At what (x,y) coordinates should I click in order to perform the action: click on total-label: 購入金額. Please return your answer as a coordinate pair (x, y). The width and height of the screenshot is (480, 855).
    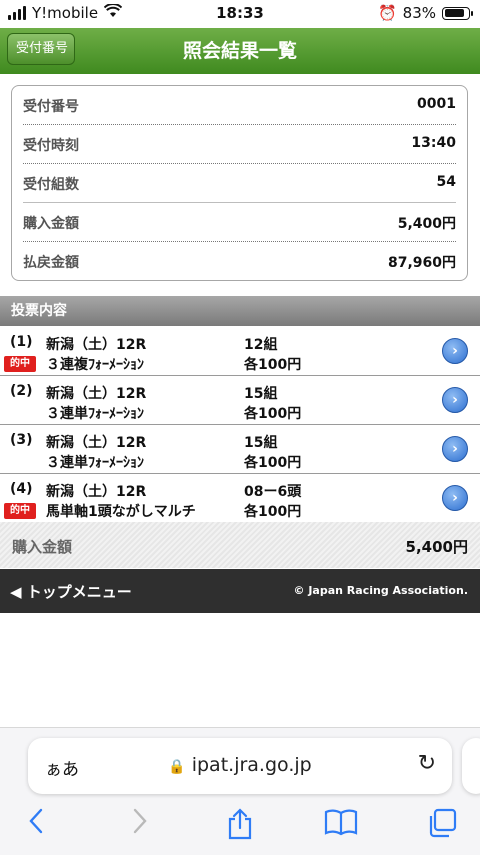
    Looking at the image, I should click on (42, 547).